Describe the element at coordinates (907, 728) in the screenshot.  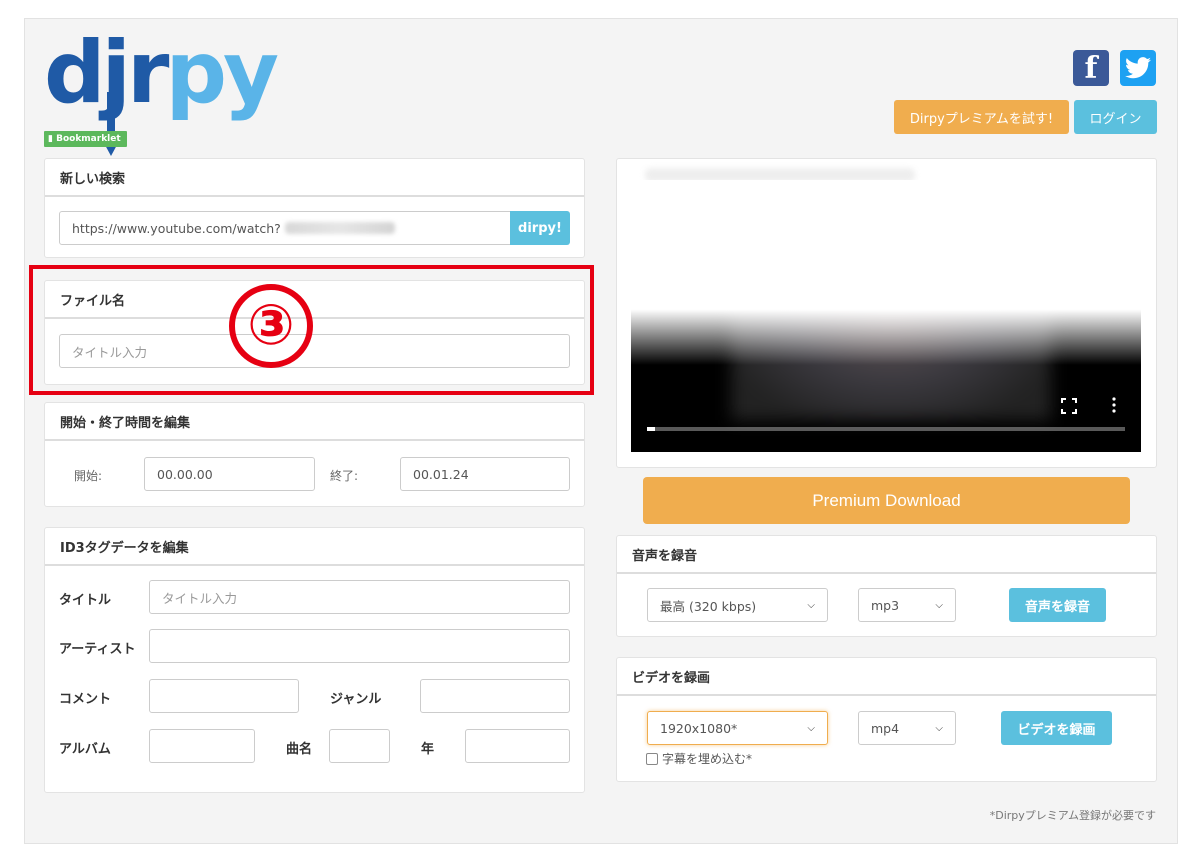
I see `video-format-select: mp4 ⌵` at that location.